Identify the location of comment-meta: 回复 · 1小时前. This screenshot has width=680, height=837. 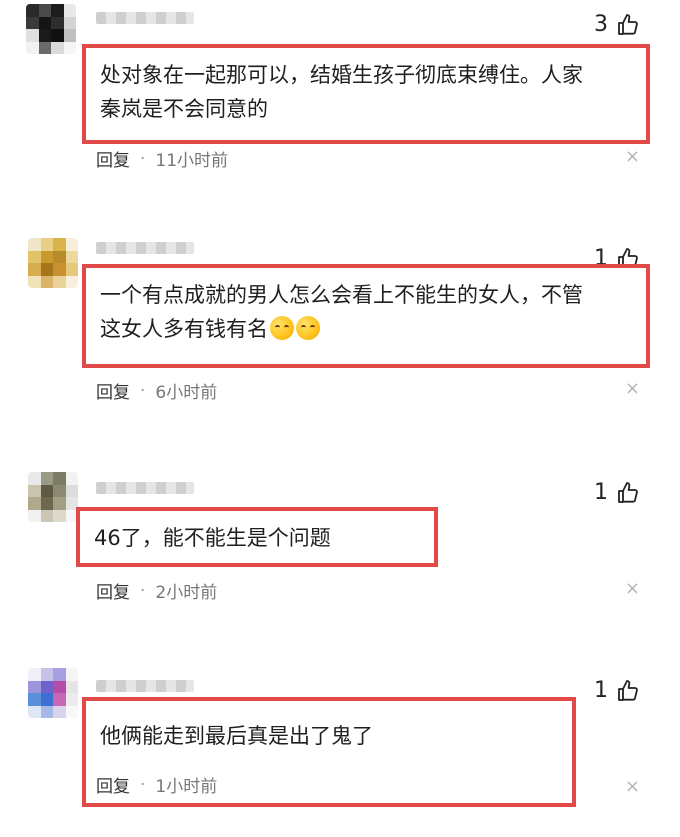
(157, 785).